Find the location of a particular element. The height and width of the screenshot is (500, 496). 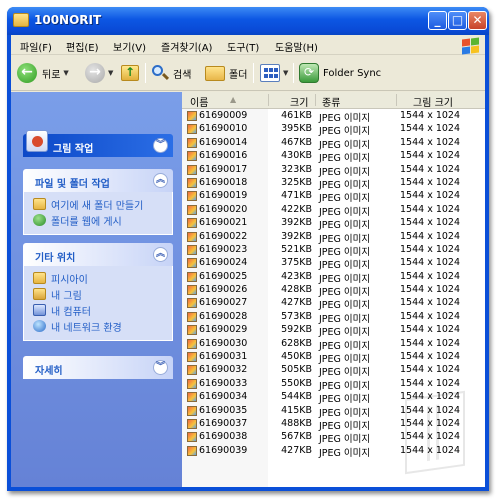

back-button: ← 뒤로 ▼ is located at coordinates (43, 73).